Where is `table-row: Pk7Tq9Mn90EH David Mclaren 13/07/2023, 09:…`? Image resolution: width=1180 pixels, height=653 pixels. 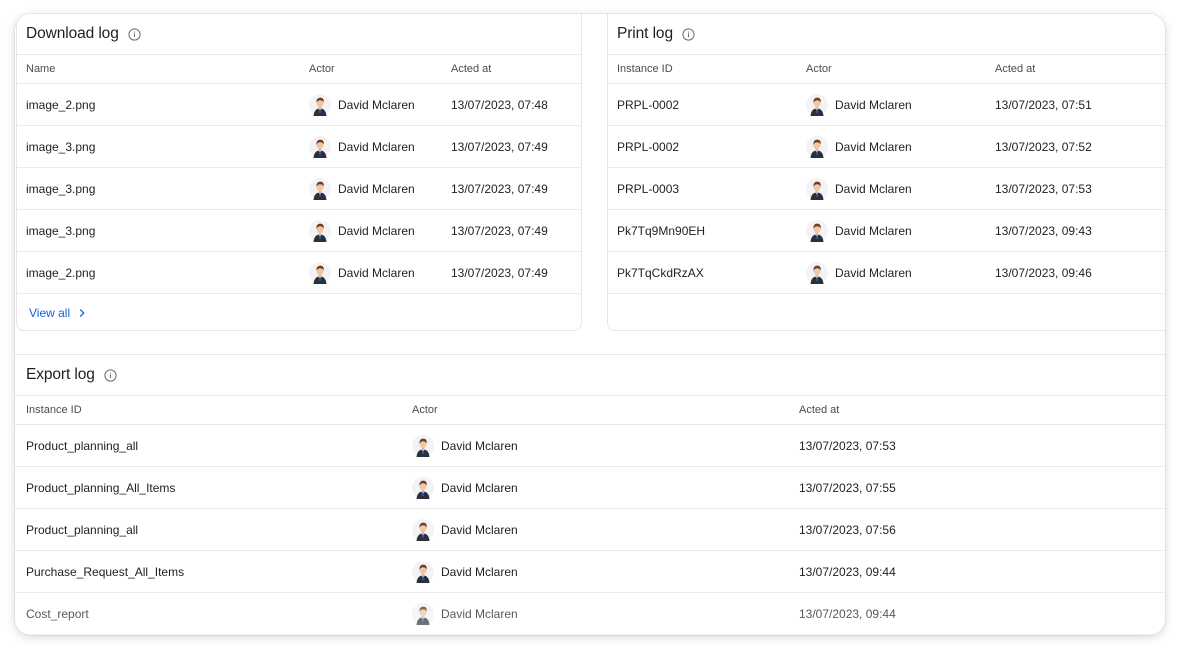 table-row: Pk7Tq9Mn90EH David Mclaren 13/07/2023, 09:… is located at coordinates (886, 231).